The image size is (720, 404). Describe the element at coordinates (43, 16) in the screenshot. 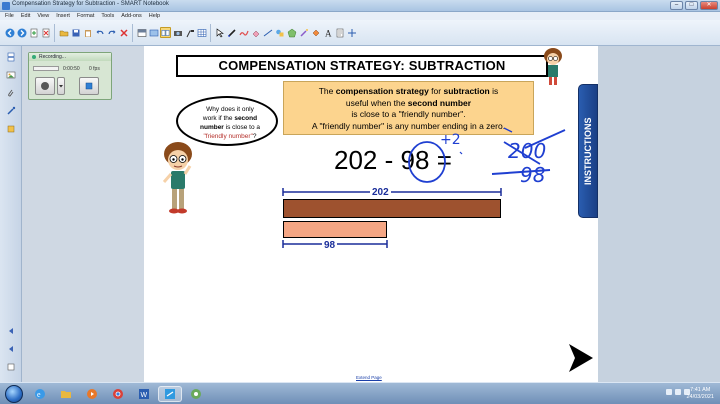

I see `menu-view: View` at that location.